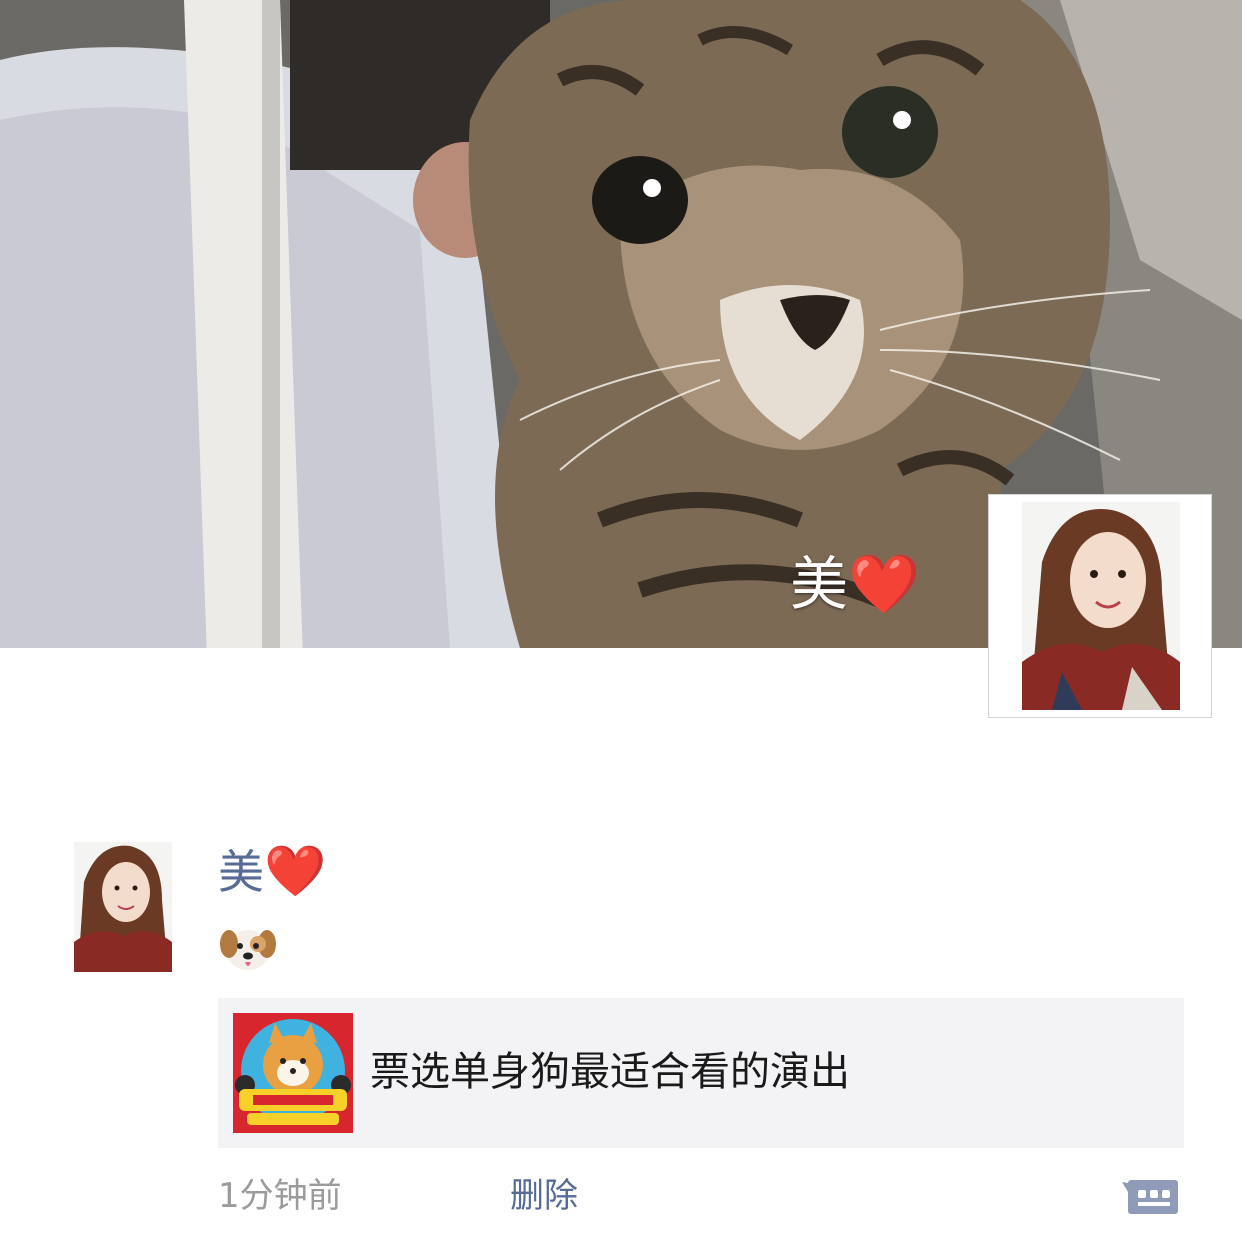 The height and width of the screenshot is (1242, 1242). I want to click on shared-link-title: 票选单身狗最适合看的演出, so click(610, 1072).